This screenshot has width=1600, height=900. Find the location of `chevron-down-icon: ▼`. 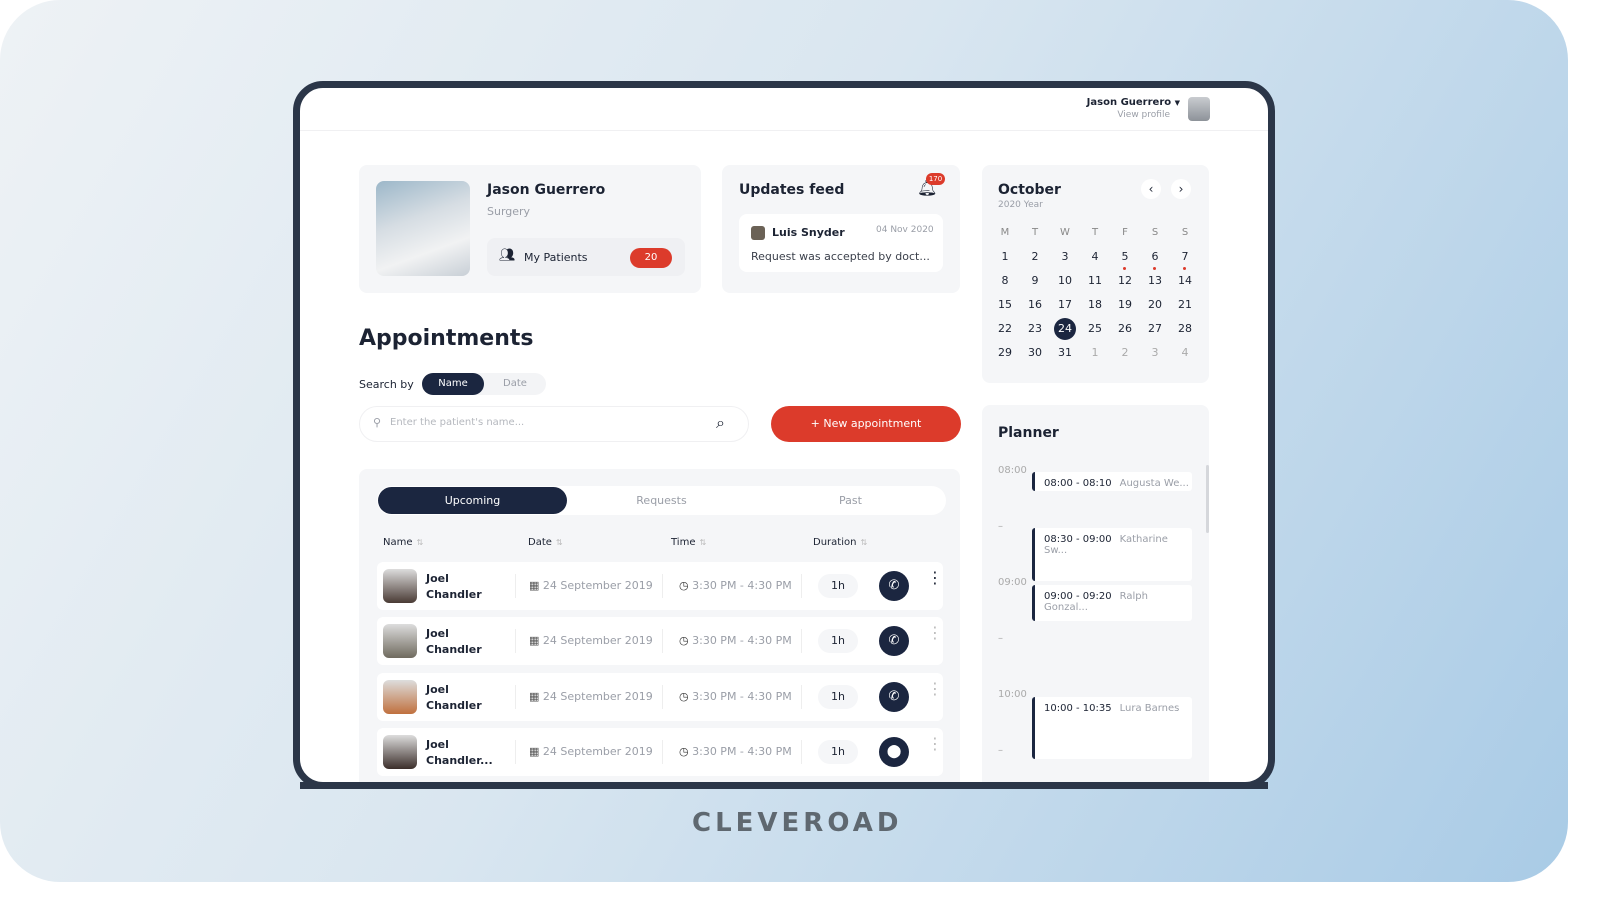

chevron-down-icon: ▼ is located at coordinates (1177, 103).